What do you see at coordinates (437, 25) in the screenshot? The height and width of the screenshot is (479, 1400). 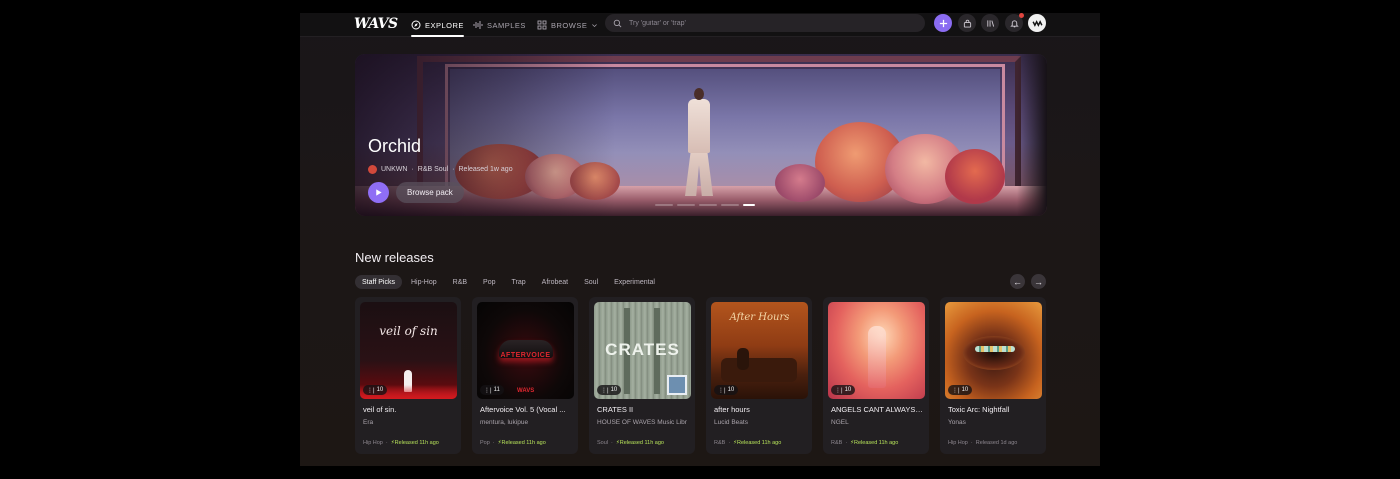 I see `nav-explore: EXPLORE` at bounding box center [437, 25].